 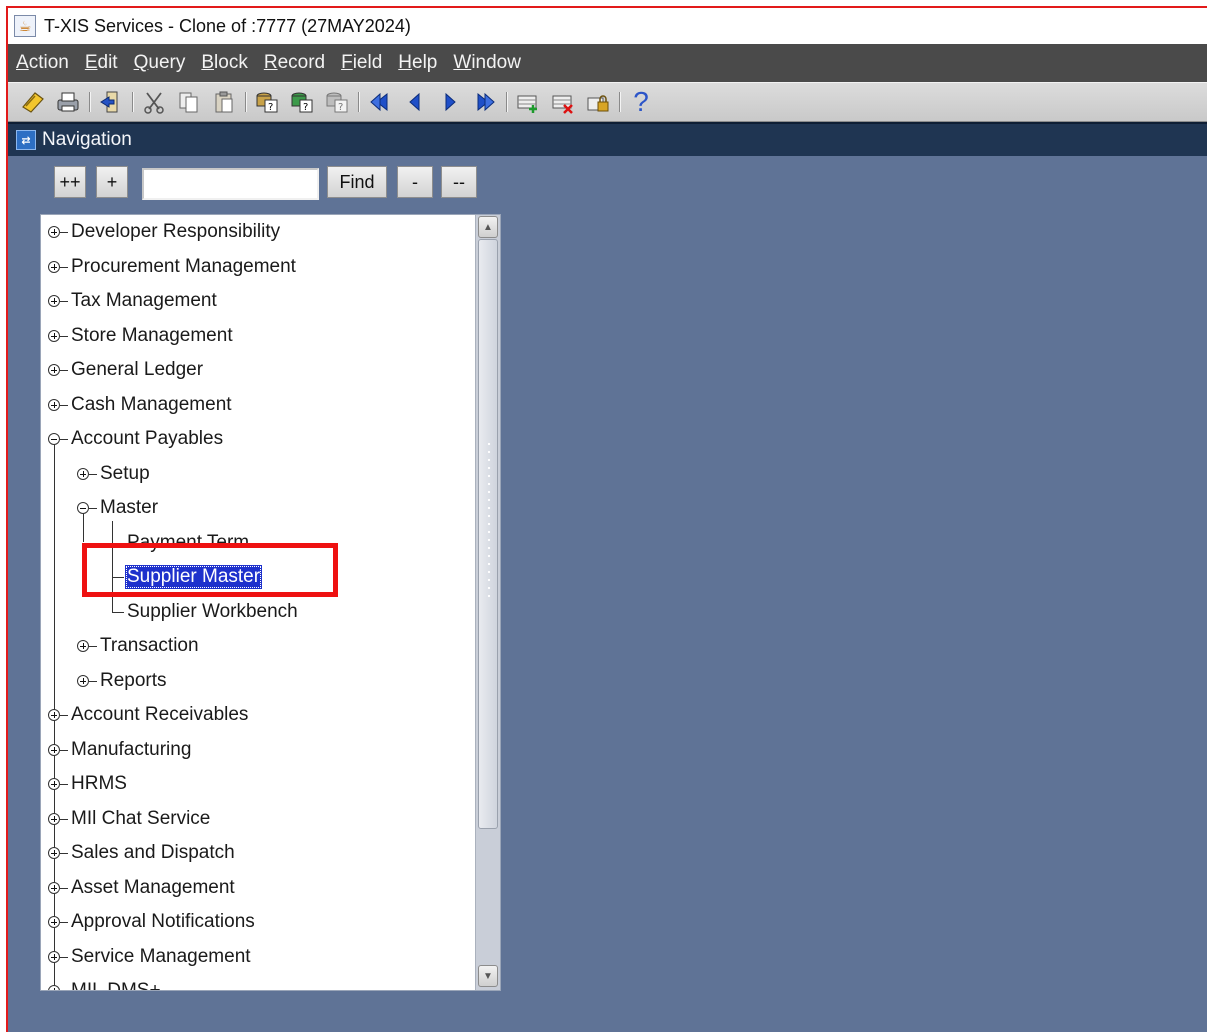 I want to click on scrollbar-thumb, so click(x=488, y=534).